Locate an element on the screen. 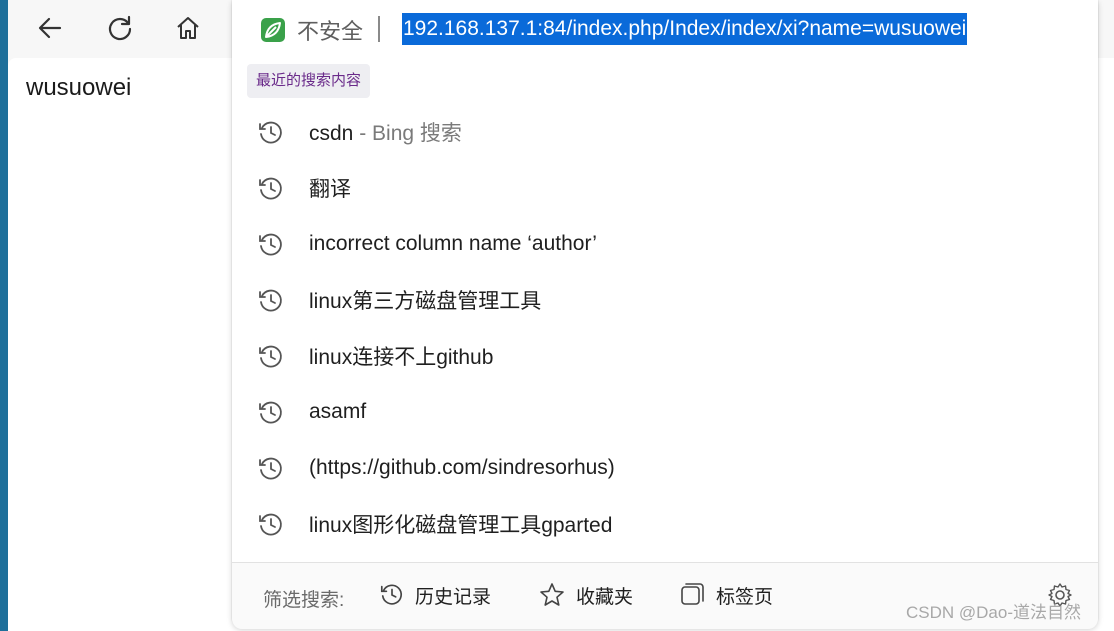  suggestion-item: (https://github.com/sindresorhus) is located at coordinates (665, 468).